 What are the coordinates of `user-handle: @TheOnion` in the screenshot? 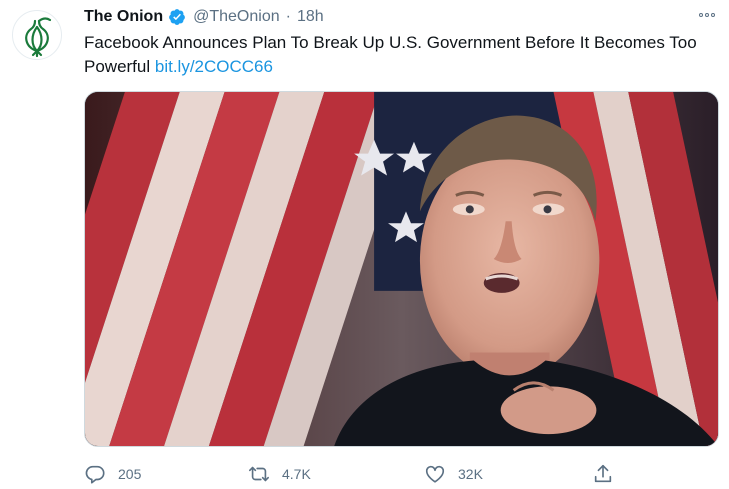 It's located at (236, 17).